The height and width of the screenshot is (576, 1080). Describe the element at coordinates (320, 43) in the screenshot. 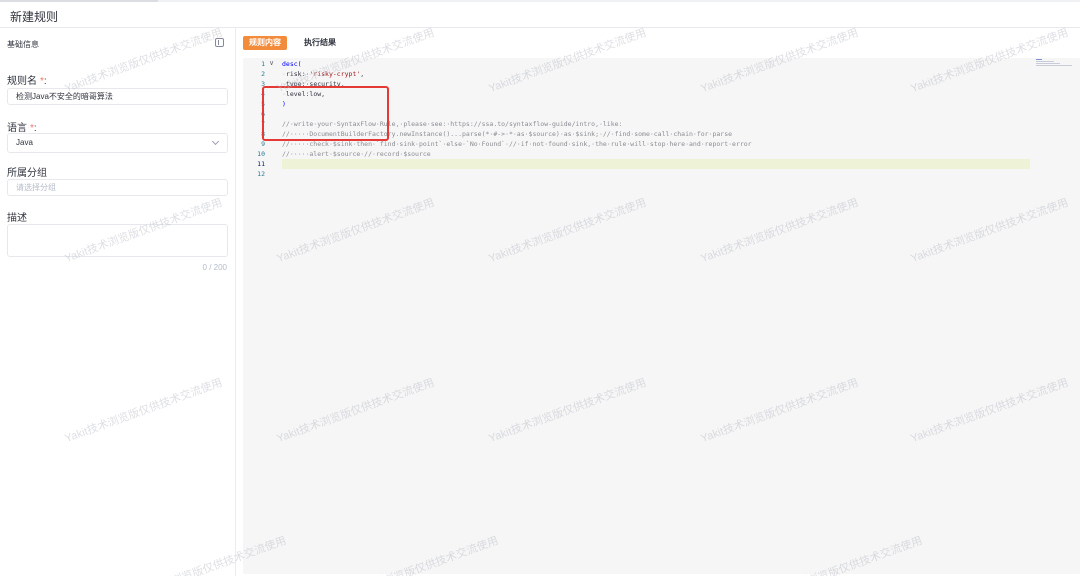

I see `tab-execution-result: 执行结果` at that location.